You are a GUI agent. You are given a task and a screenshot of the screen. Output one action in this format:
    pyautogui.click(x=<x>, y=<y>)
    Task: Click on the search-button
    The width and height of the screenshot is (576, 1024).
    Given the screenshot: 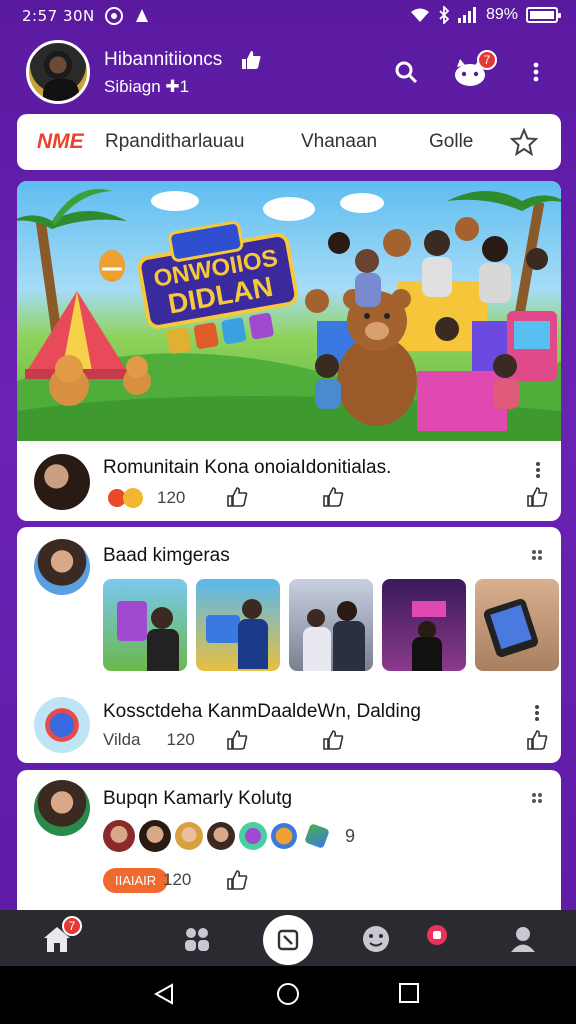 What is the action you would take?
    pyautogui.click(x=406, y=72)
    